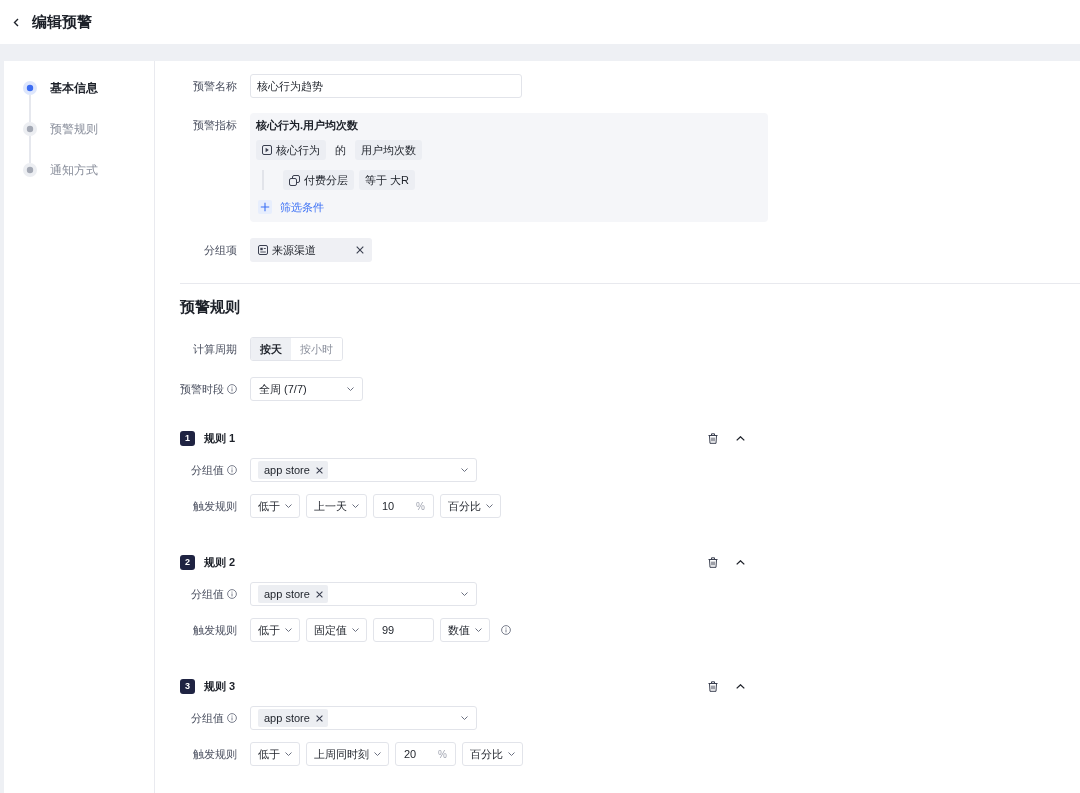  Describe the element at coordinates (291, 150) in the screenshot. I see `event-chip: 核心行为` at that location.